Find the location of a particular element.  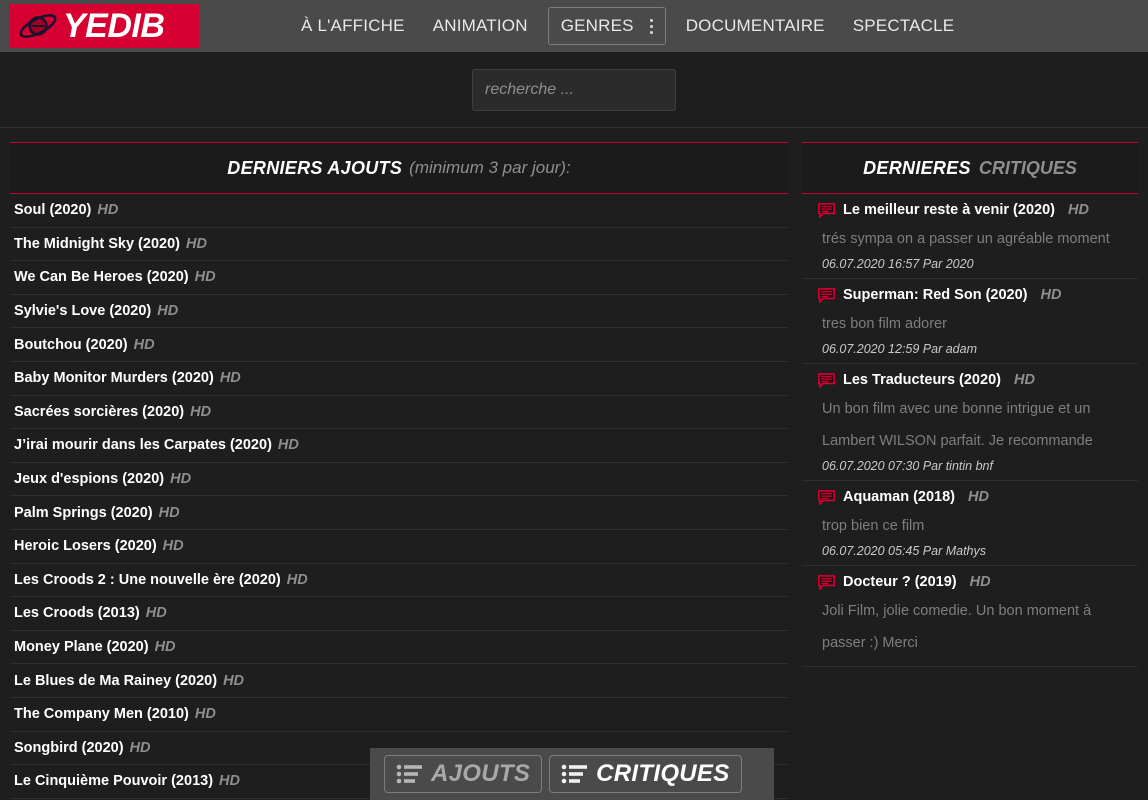

movie-title: Le Blues de Ma Rainey (2020) is located at coordinates (116, 680).